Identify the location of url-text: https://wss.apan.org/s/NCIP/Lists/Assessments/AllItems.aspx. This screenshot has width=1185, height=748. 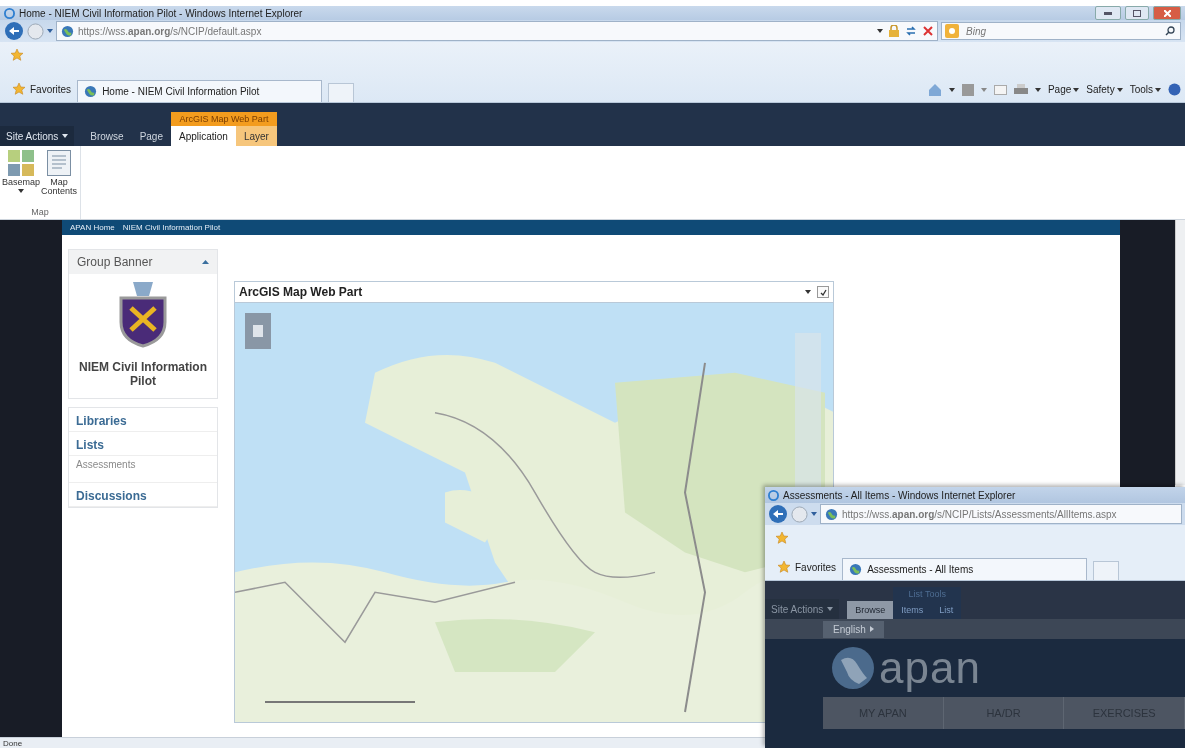
(979, 514).